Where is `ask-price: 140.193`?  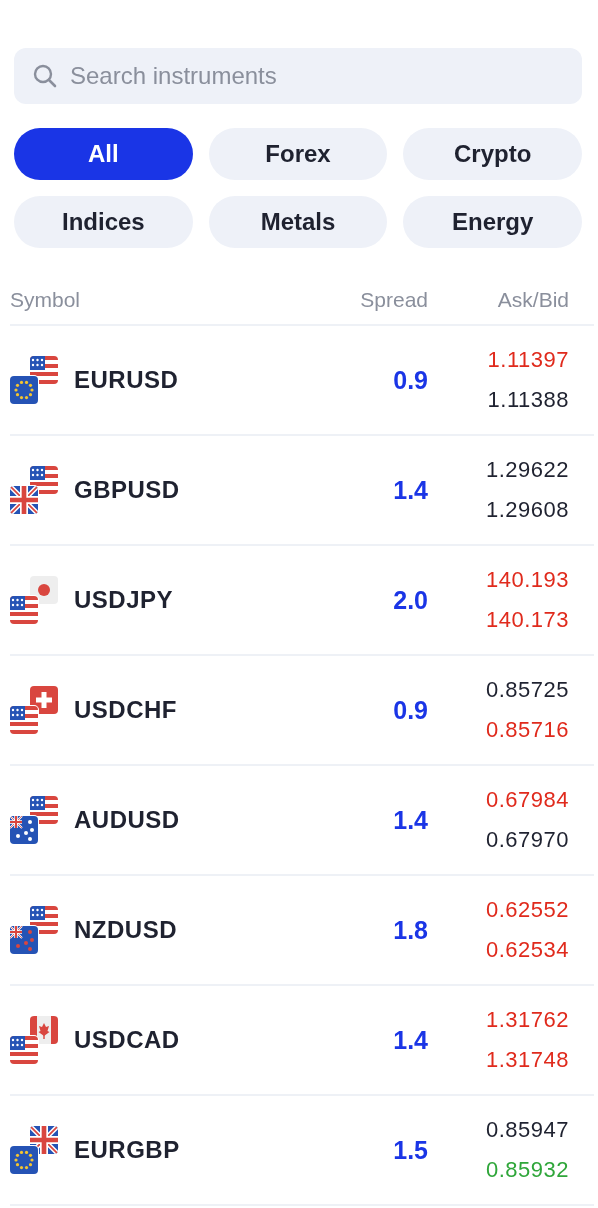 ask-price: 140.193 is located at coordinates (527, 580).